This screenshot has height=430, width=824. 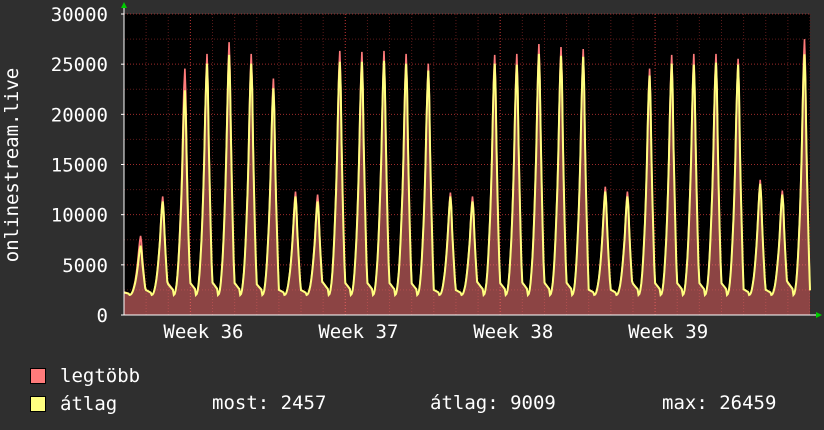 I want to click on y-axis-label: onlinestream.live, so click(x=12, y=165).